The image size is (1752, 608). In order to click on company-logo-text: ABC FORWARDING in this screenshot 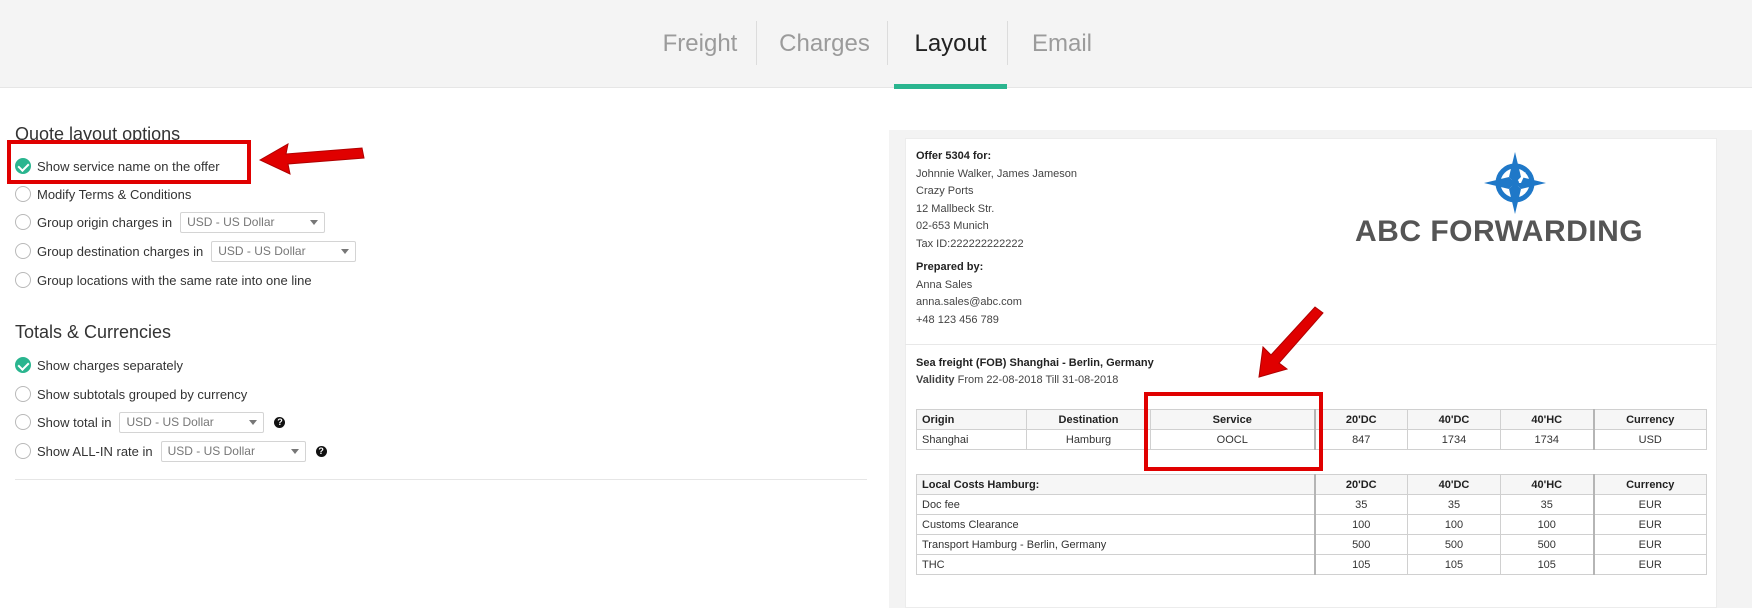, I will do `click(1499, 231)`.